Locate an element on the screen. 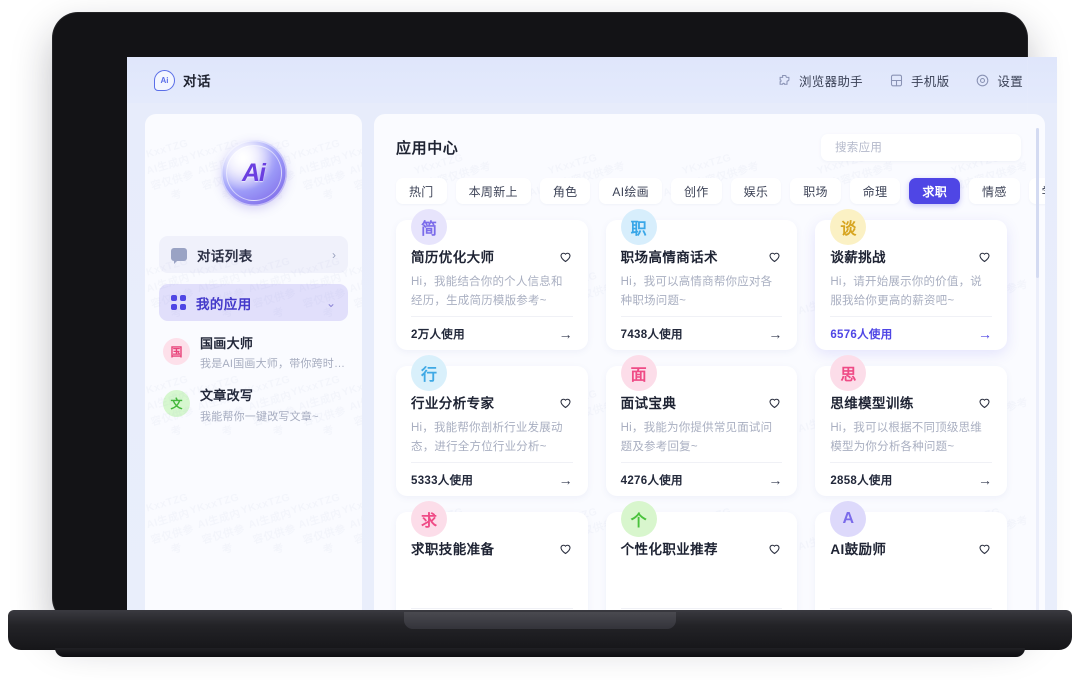 This screenshot has height=680, width=1080. sidebar-item-my-apps: 我的应用 ⌄ is located at coordinates (253, 302).